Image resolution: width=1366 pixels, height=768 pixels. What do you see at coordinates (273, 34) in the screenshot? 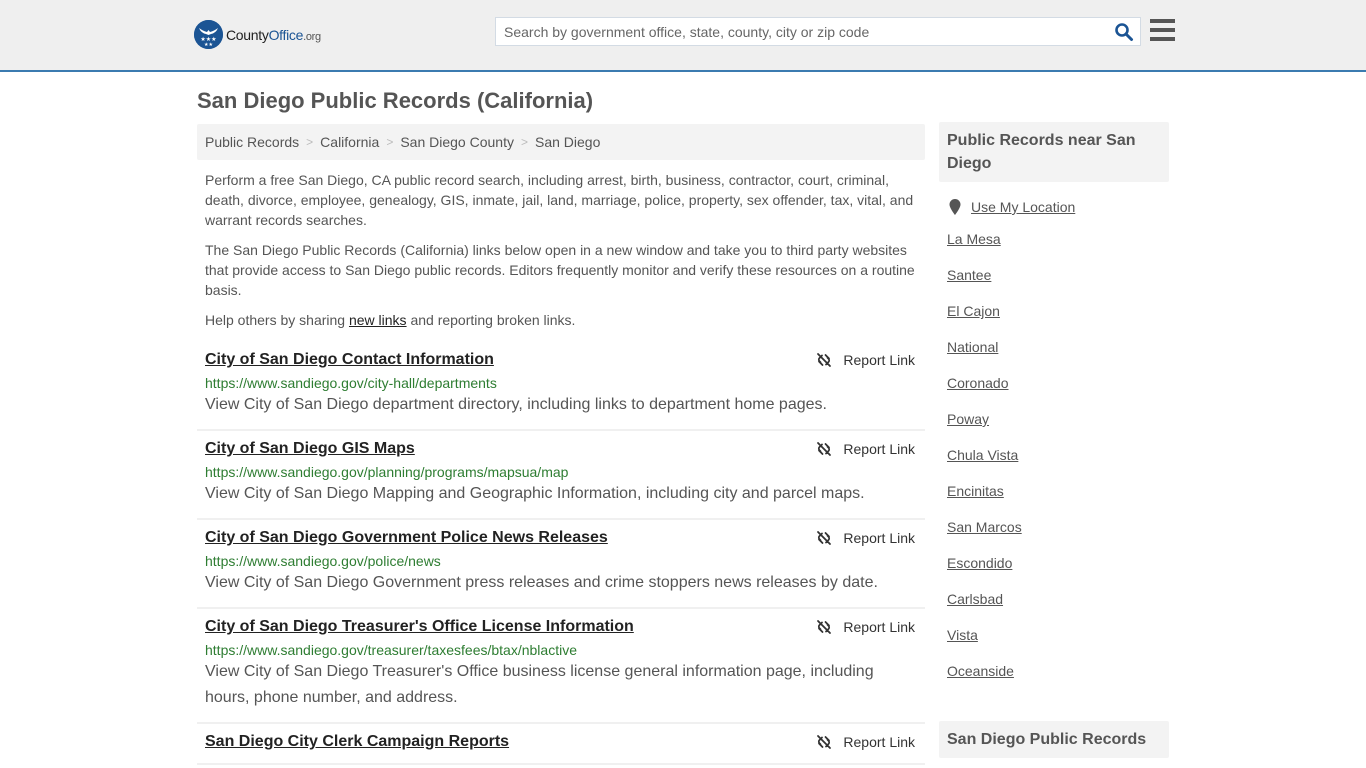
I see `logo-text: CountyOffice.org` at bounding box center [273, 34].